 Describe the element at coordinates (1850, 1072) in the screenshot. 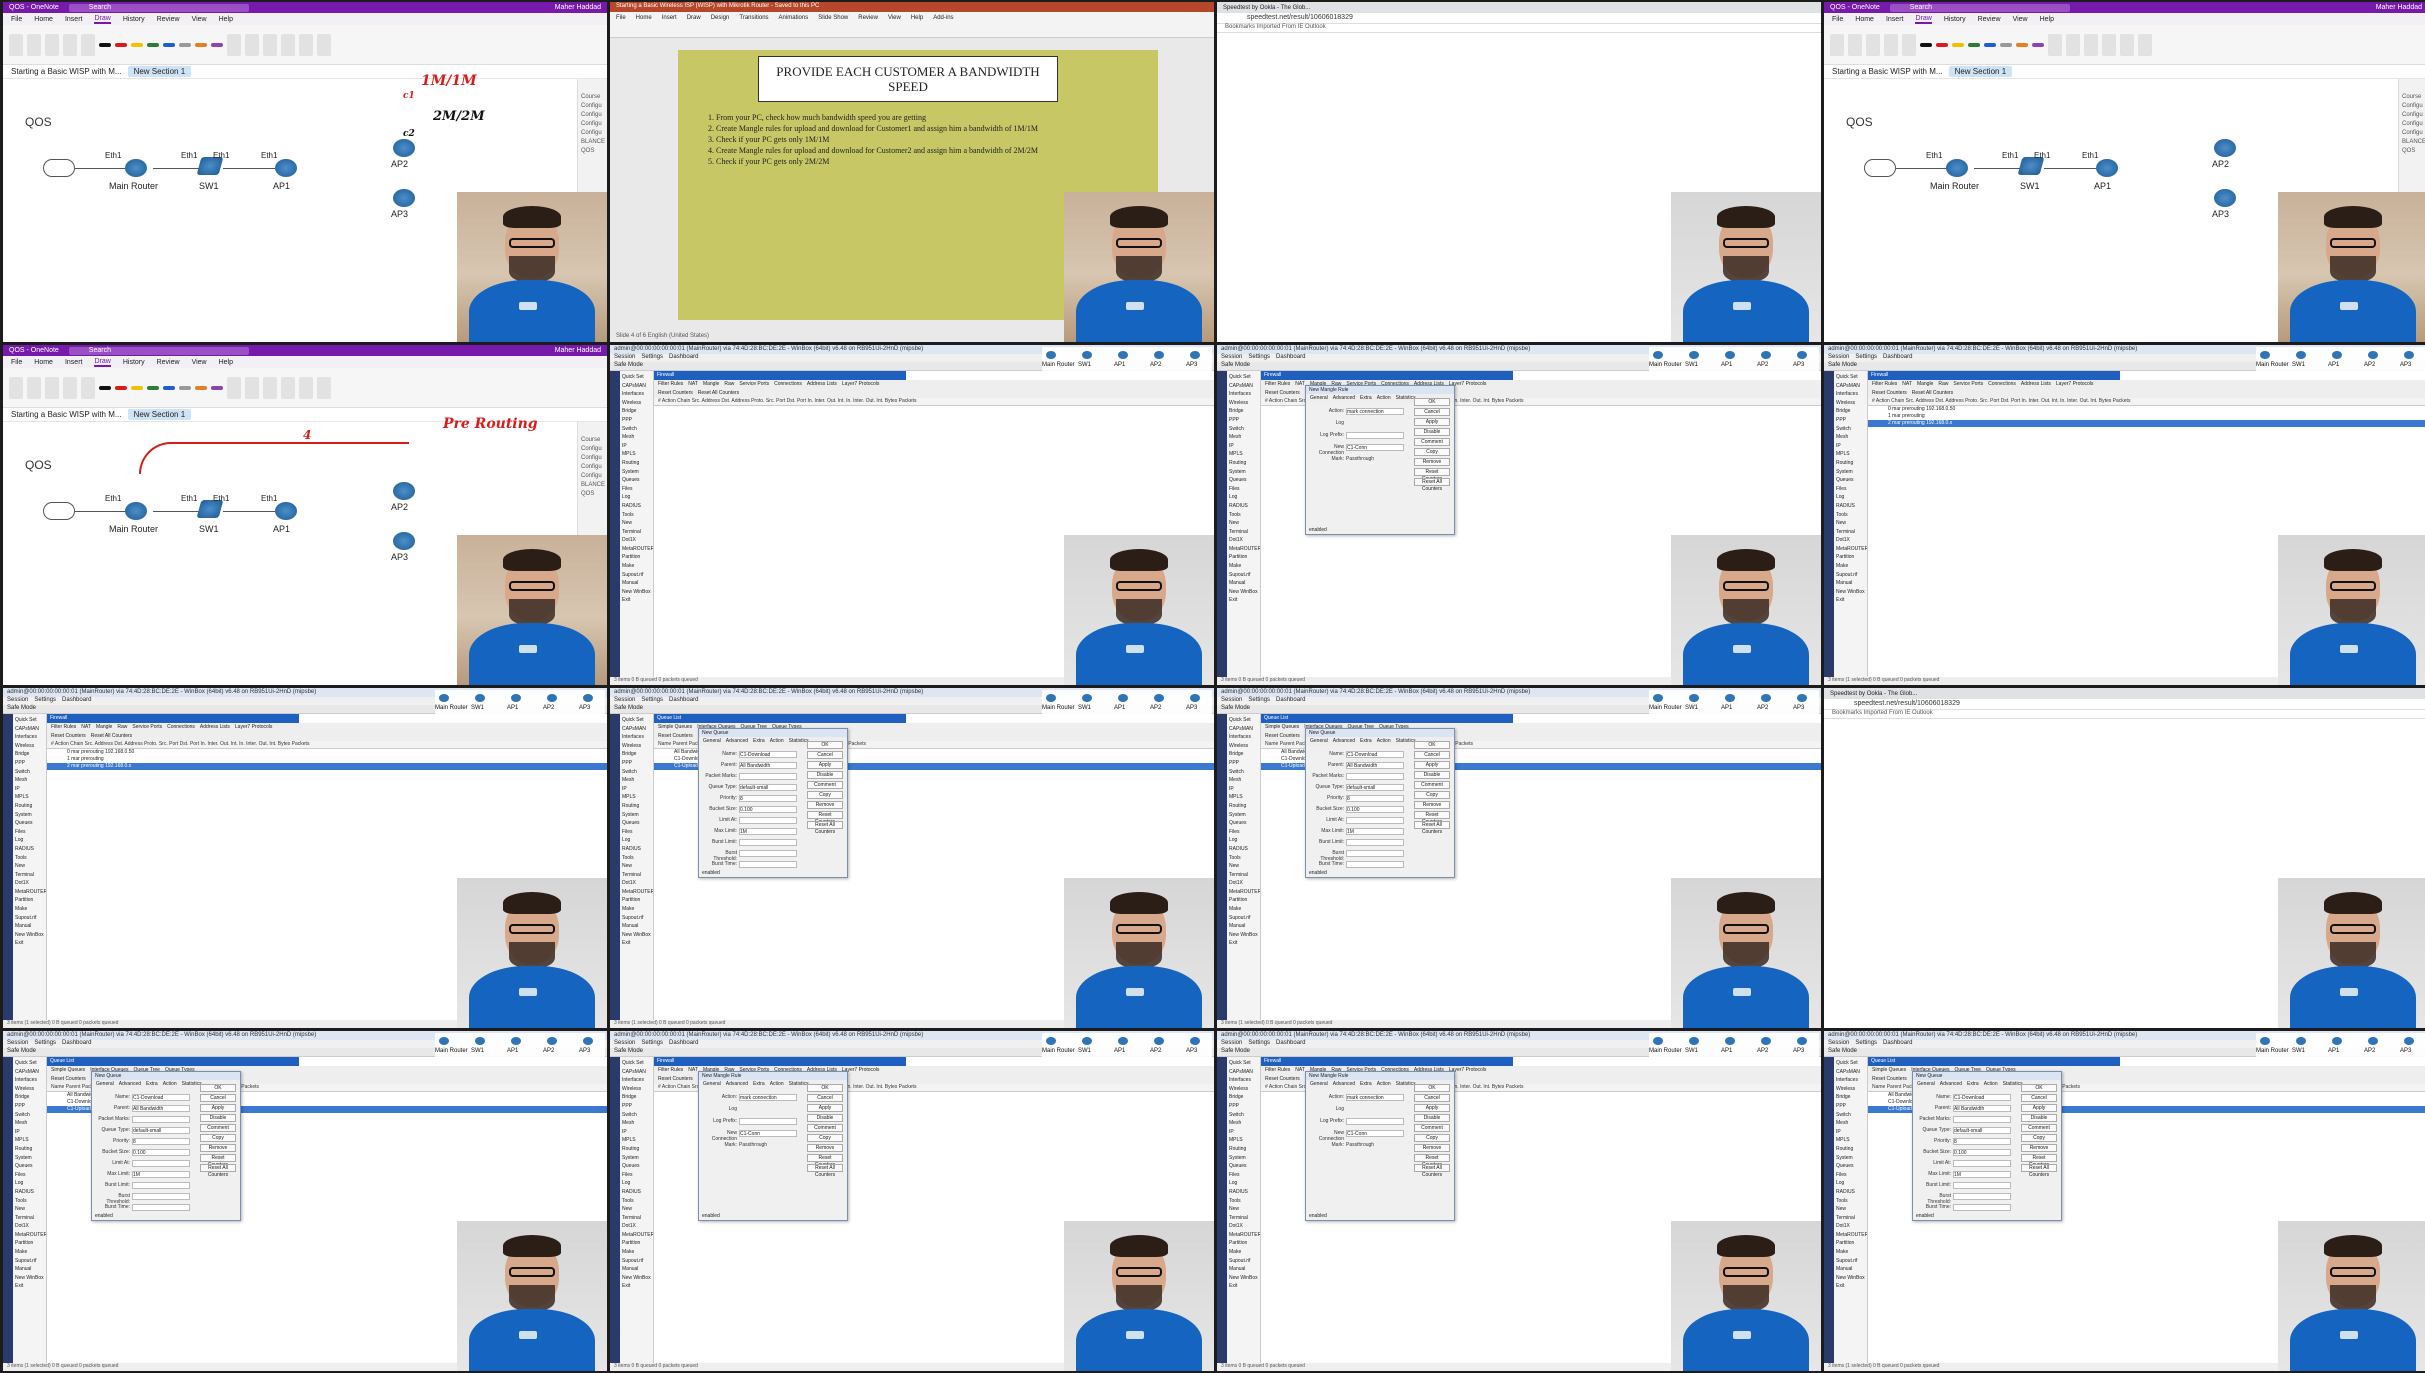

I see `nav-item-capsman: CAPsMAN` at that location.